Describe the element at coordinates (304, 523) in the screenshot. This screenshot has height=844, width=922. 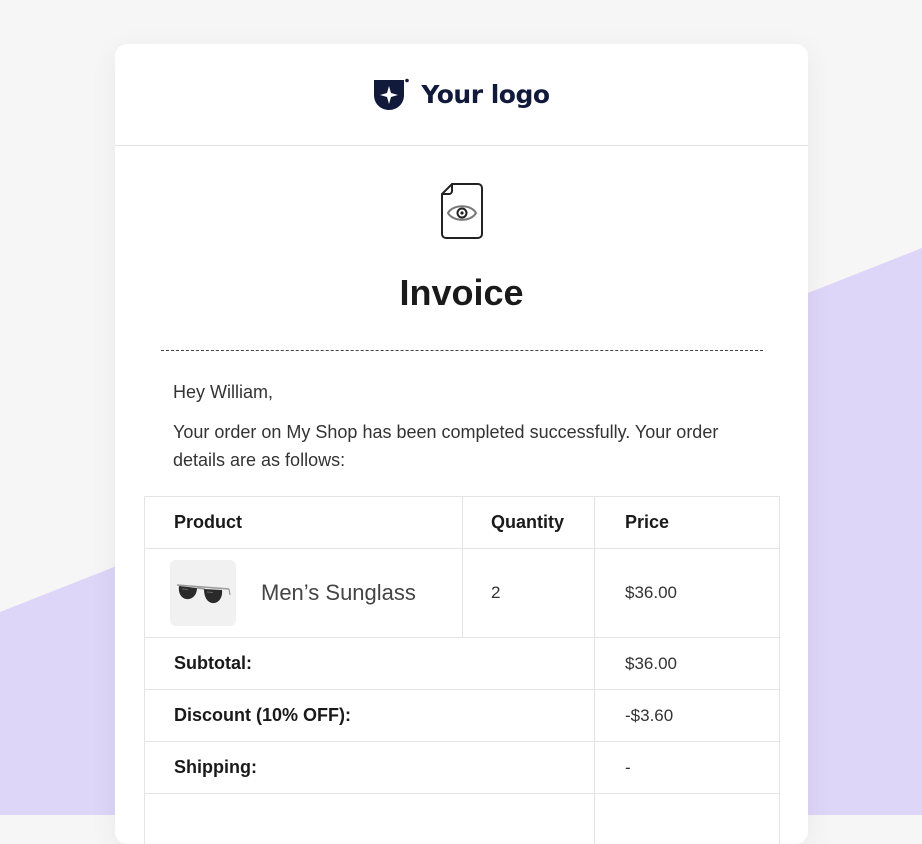
I see `column-header-product: Product` at that location.